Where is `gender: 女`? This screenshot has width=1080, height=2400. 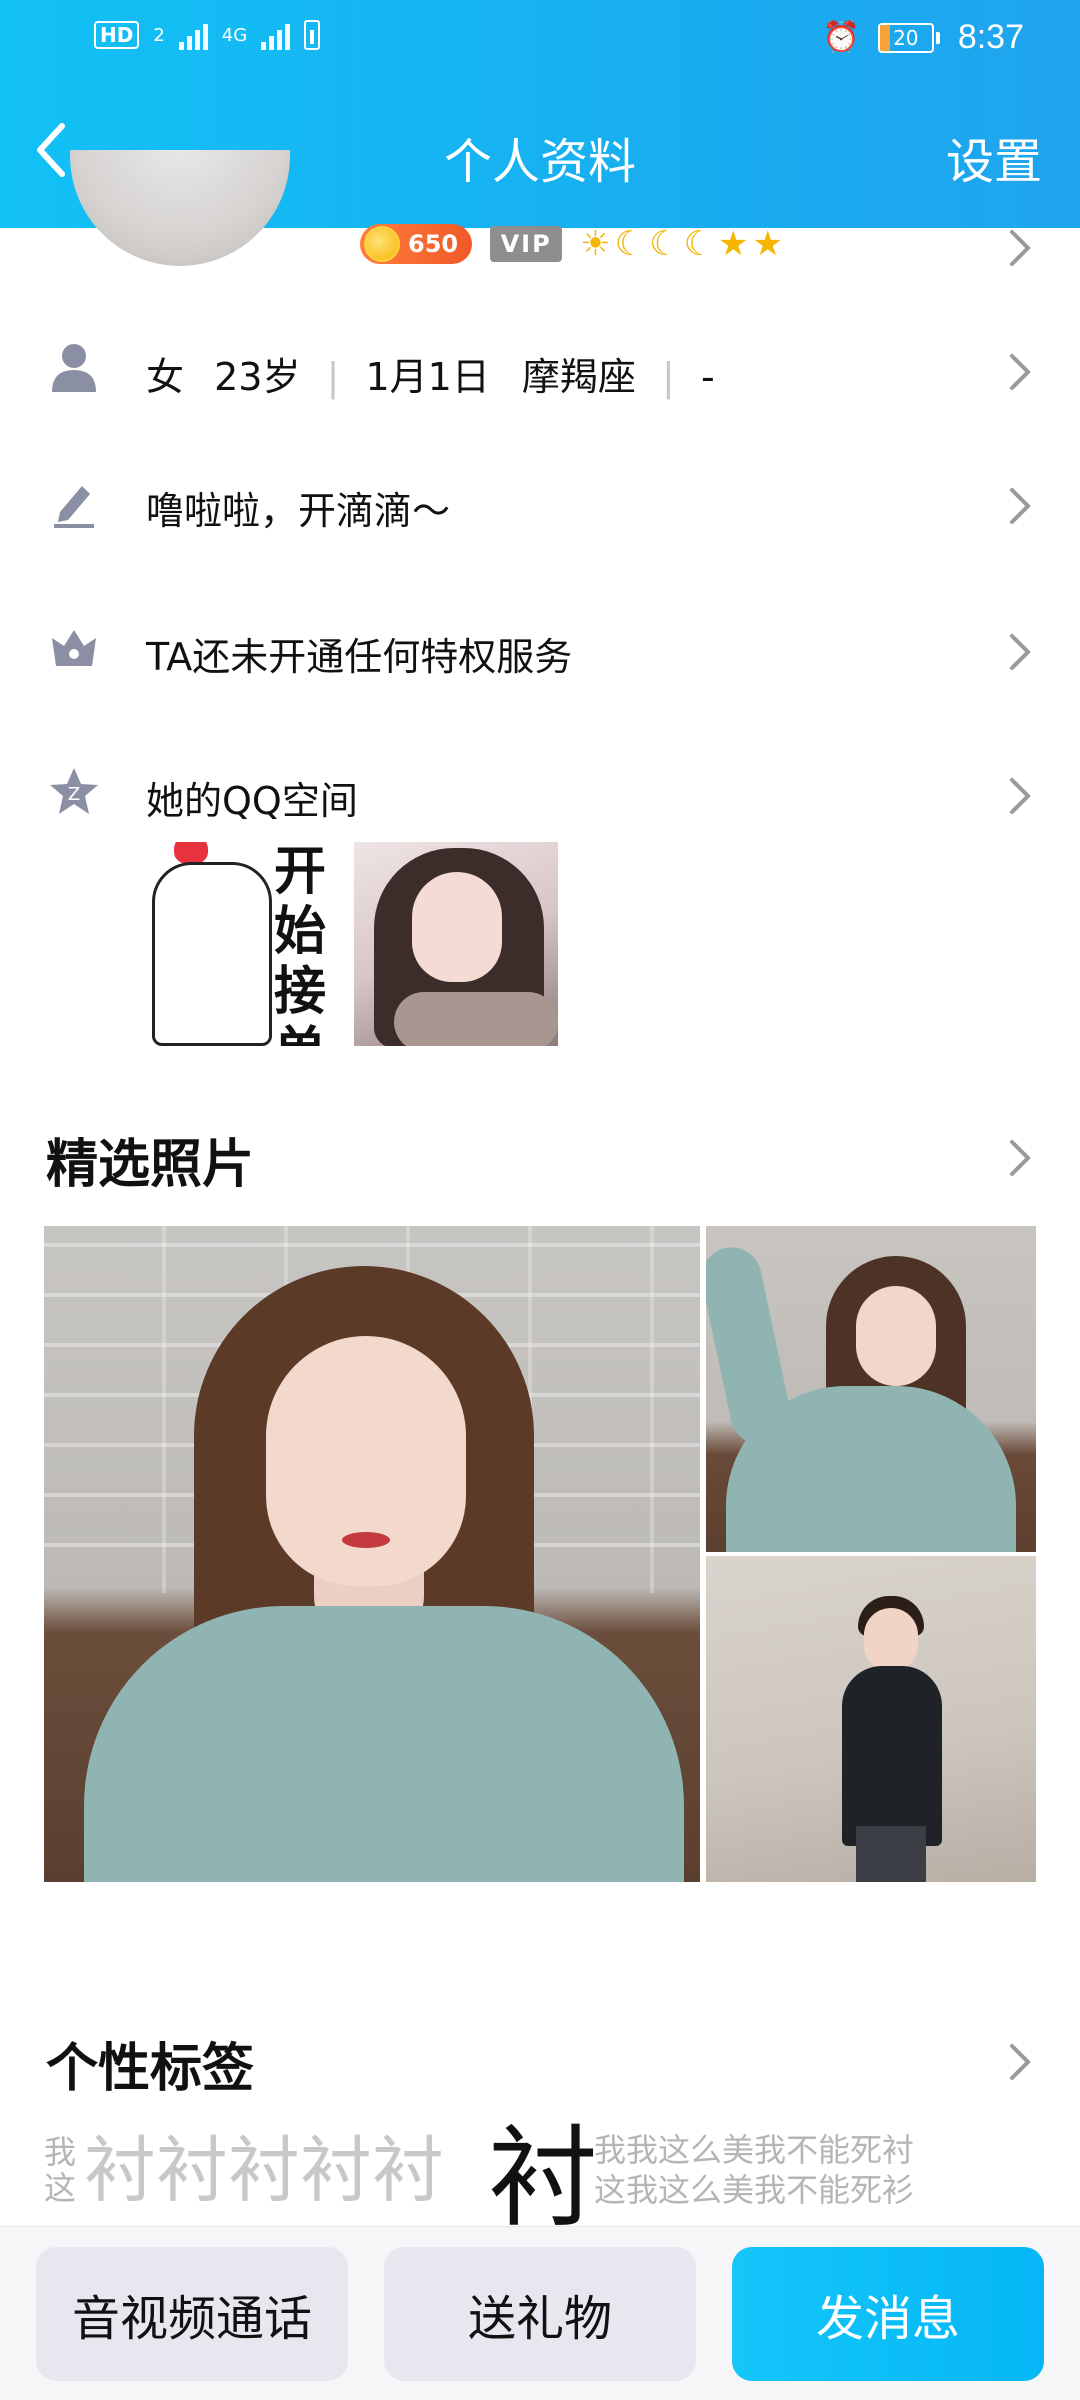
gender: 女 is located at coordinates (165, 377).